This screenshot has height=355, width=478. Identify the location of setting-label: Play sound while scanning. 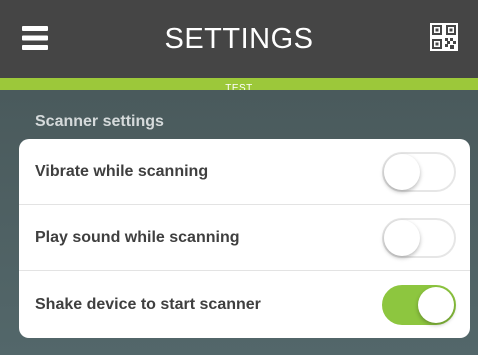
(137, 237).